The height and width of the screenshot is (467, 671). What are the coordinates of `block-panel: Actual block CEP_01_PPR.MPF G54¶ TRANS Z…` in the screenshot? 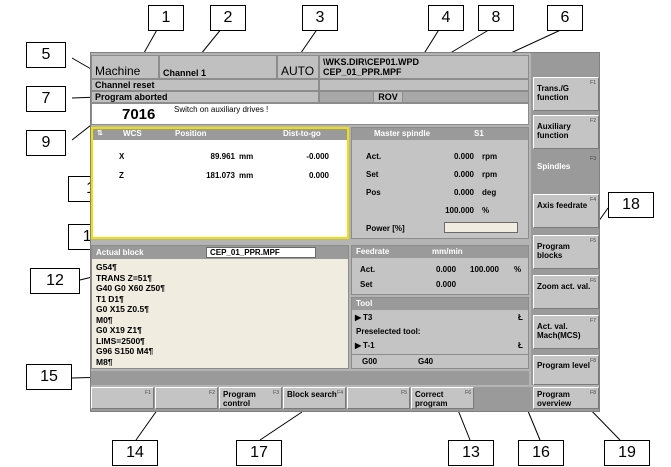 It's located at (220, 307).